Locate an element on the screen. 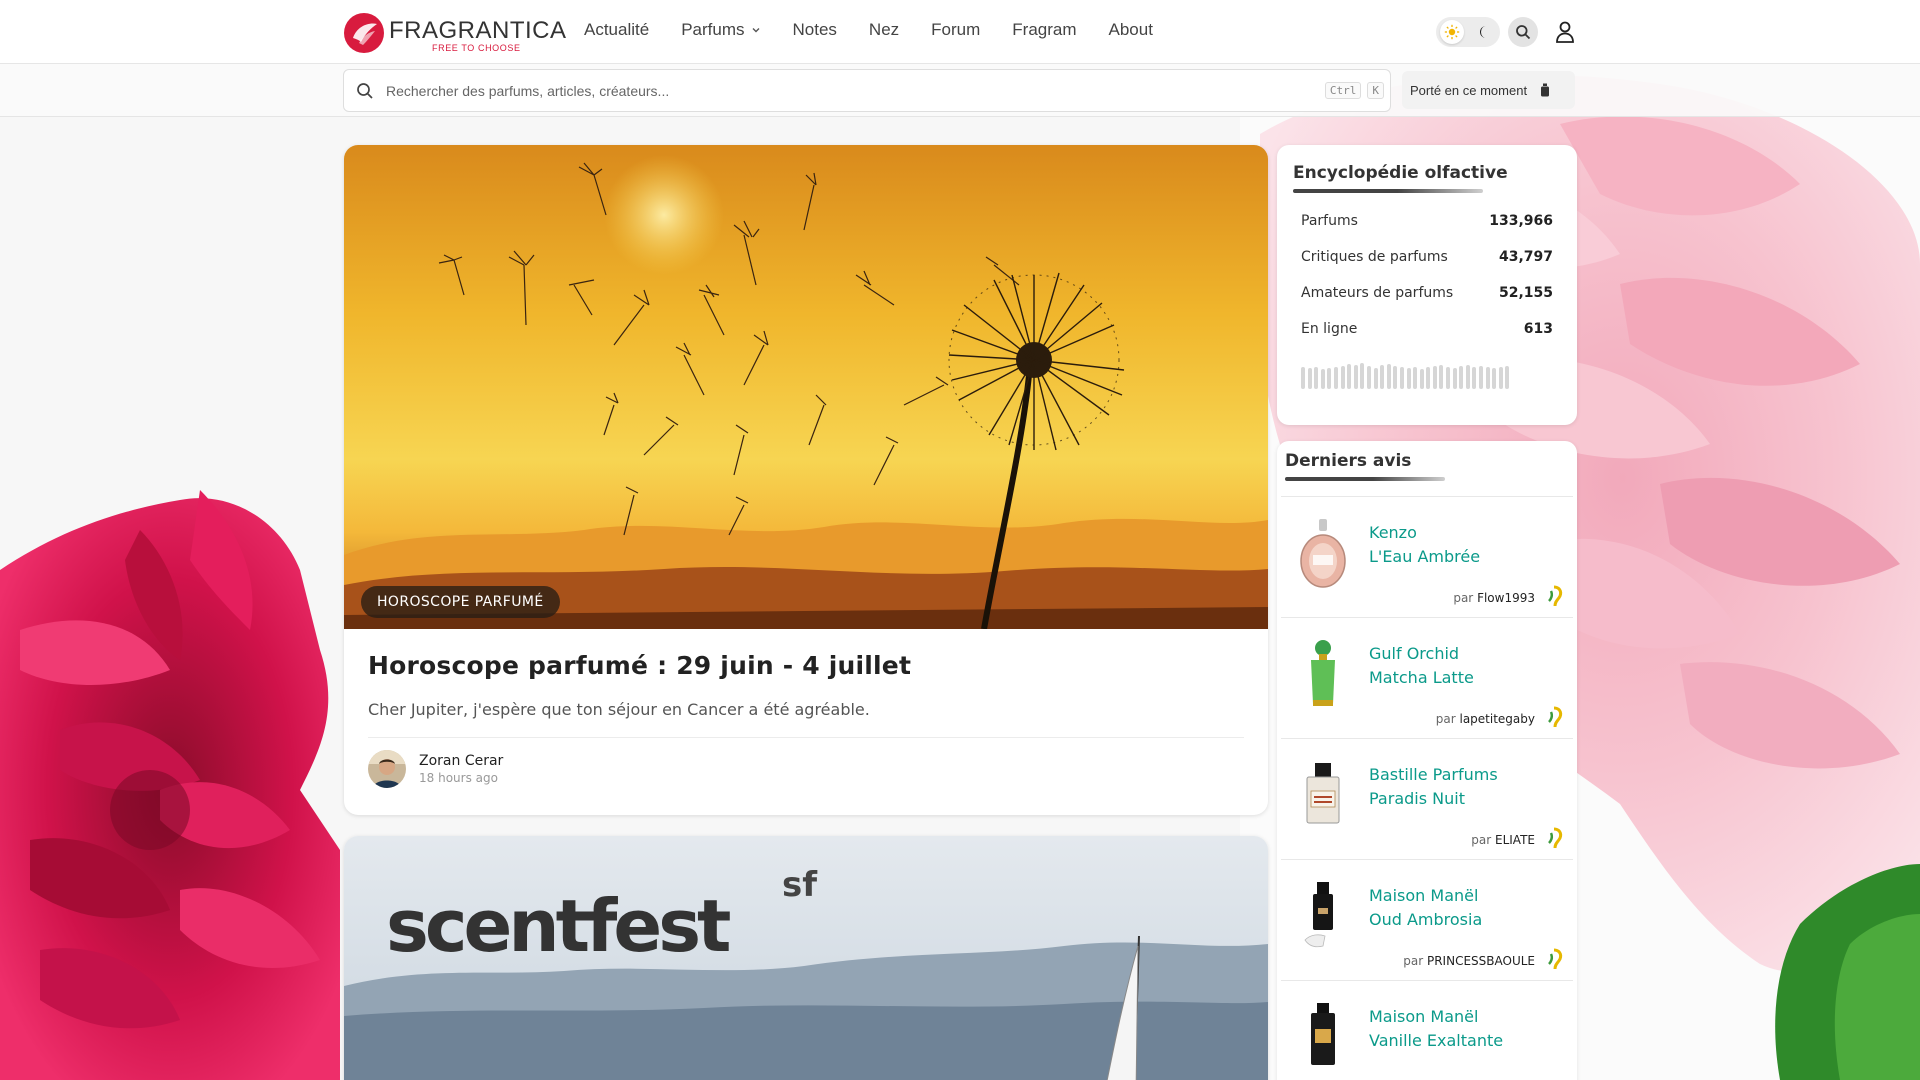 The image size is (1920, 1080). article-title: Horoscope parfumé : 29 juin - 4 juillet is located at coordinates (806, 665).